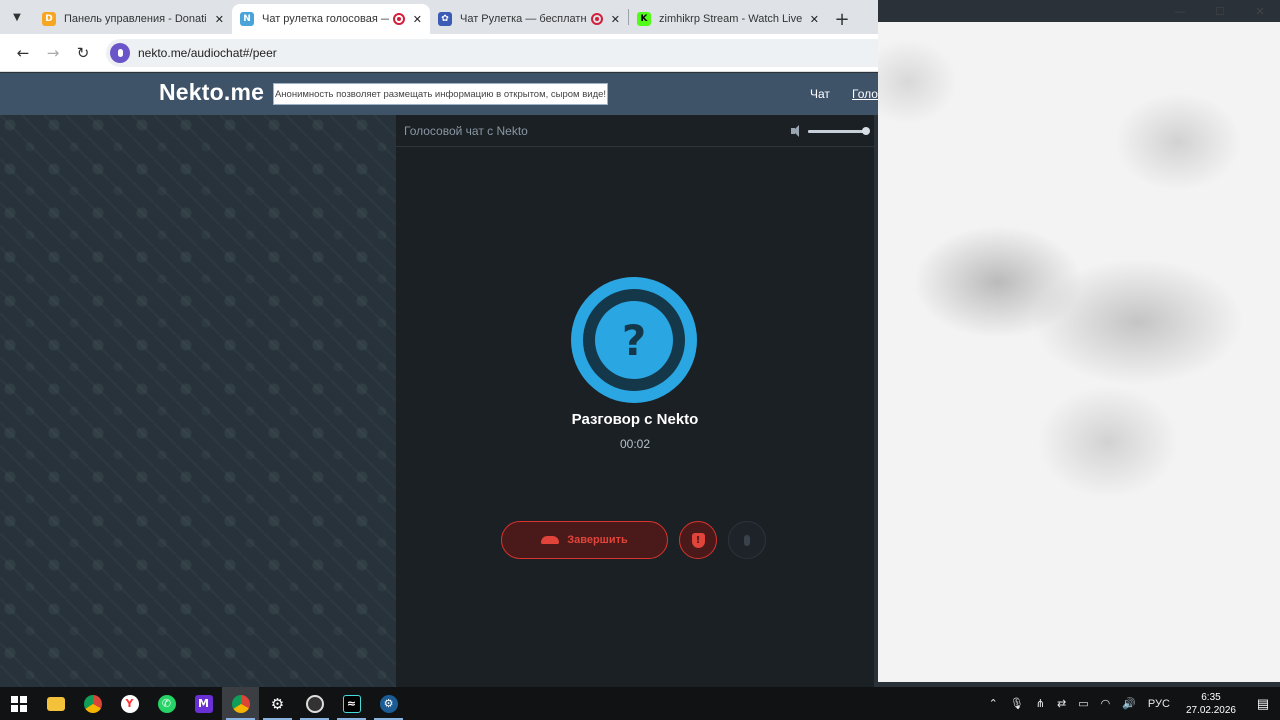 The width and height of the screenshot is (1280, 720). I want to click on start-button, so click(18, 703).